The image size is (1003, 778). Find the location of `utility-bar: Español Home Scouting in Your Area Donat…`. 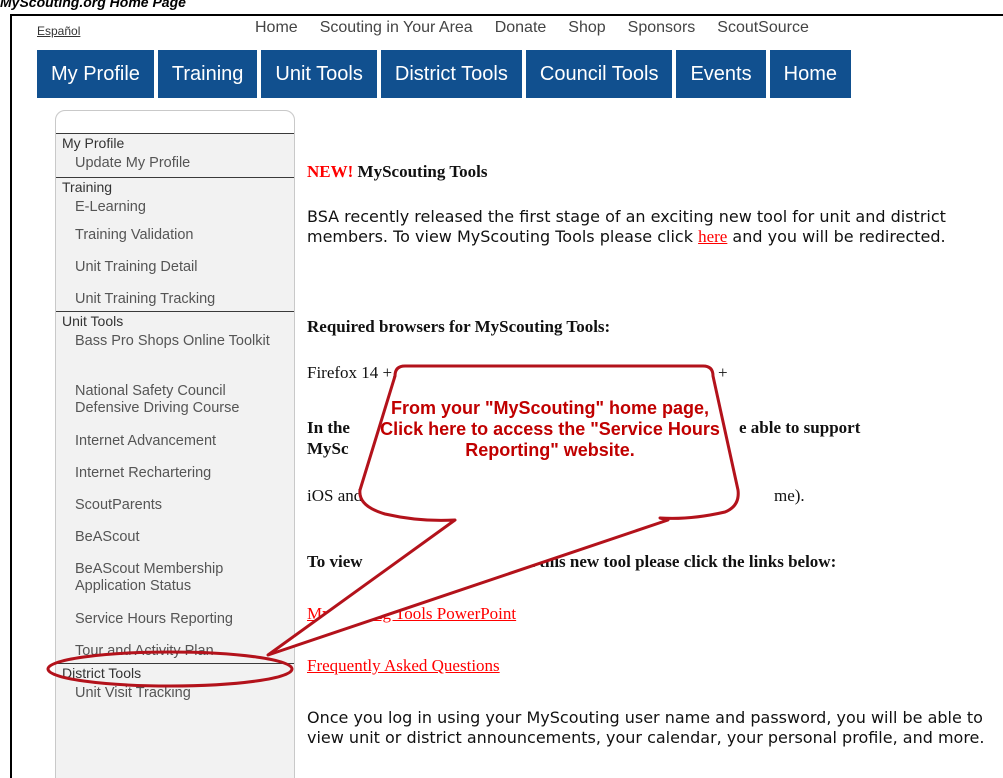

utility-bar: Español Home Scouting in Your Area Donat… is located at coordinates (520, 31).